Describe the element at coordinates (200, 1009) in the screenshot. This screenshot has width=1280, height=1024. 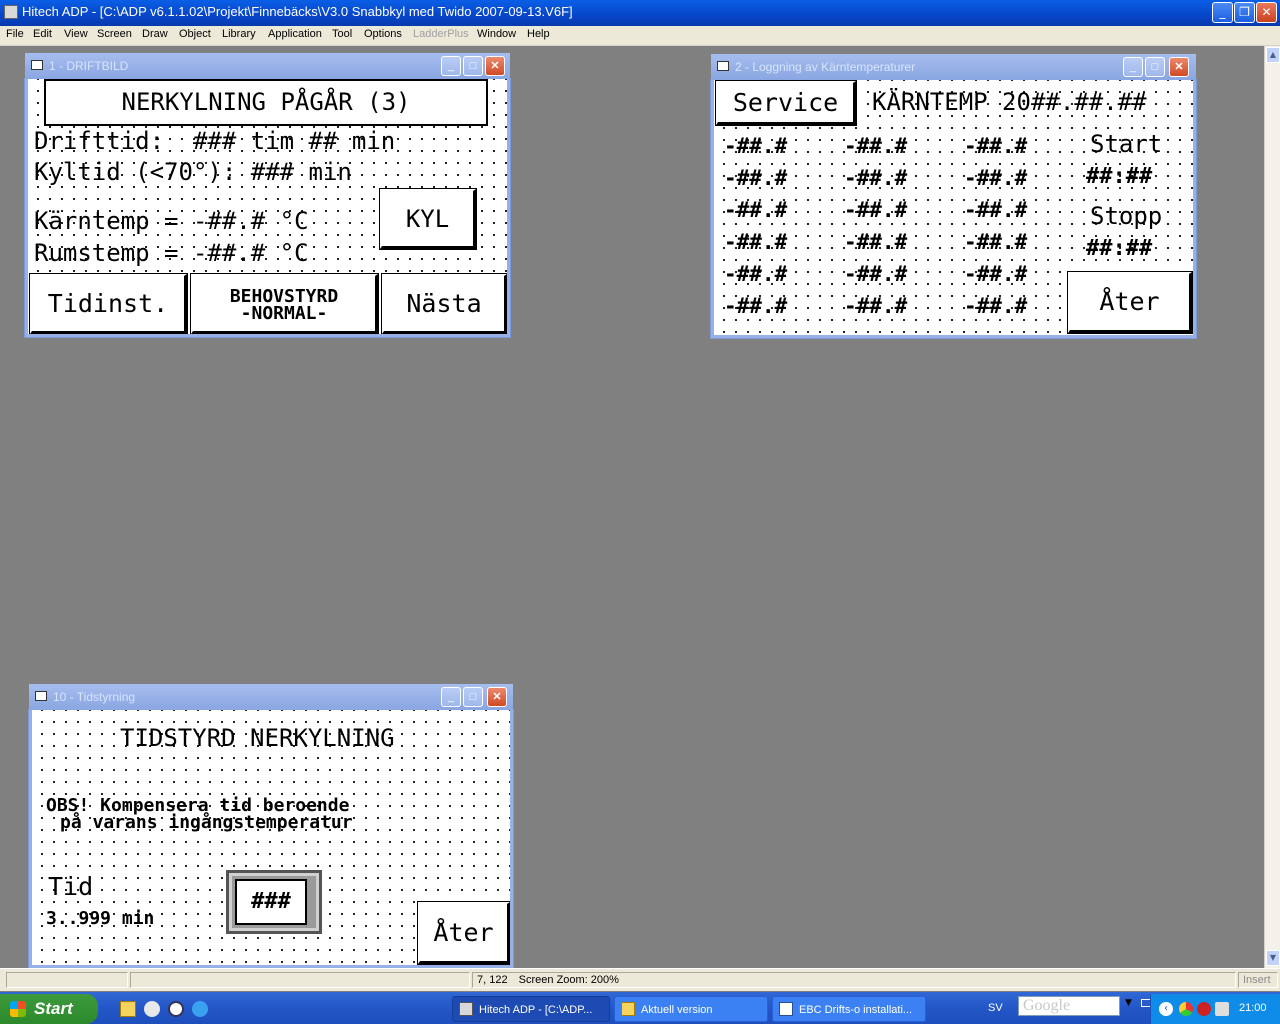
I see `internet-explorer-icon` at that location.